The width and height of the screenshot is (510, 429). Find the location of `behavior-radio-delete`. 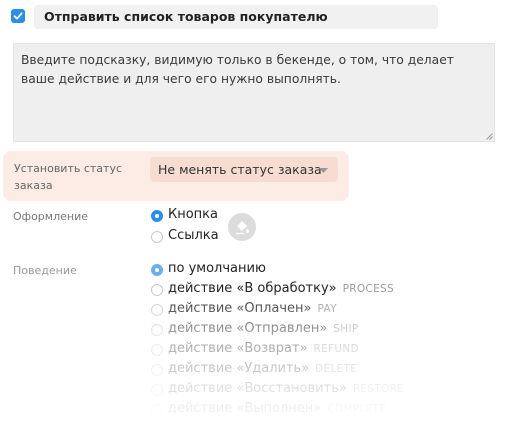

behavior-radio-delete is located at coordinates (157, 370).